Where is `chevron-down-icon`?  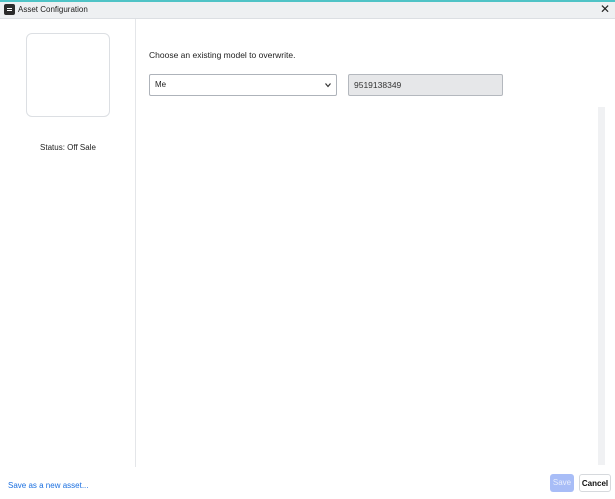
chevron-down-icon is located at coordinates (328, 85).